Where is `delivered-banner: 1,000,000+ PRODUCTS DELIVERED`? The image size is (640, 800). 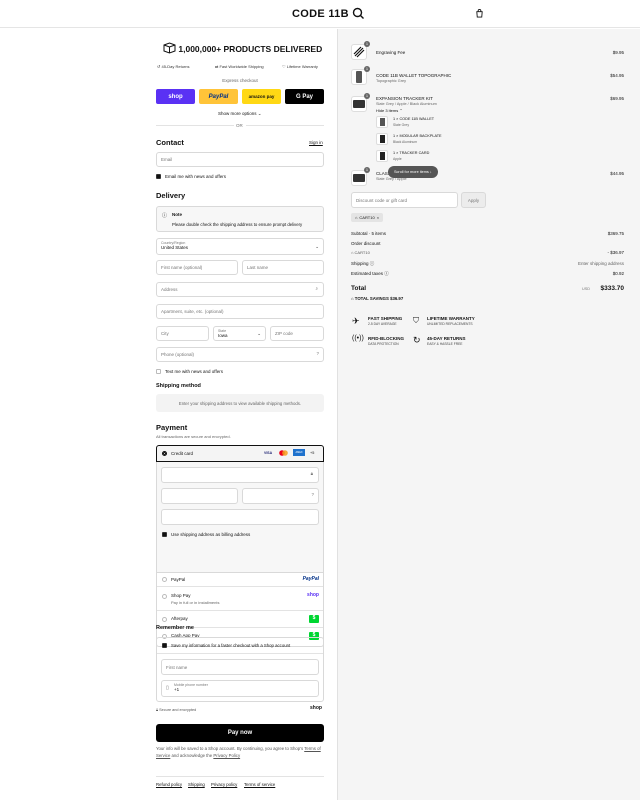
delivered-banner: 1,000,000+ PRODUCTS DELIVERED is located at coordinates (242, 48).